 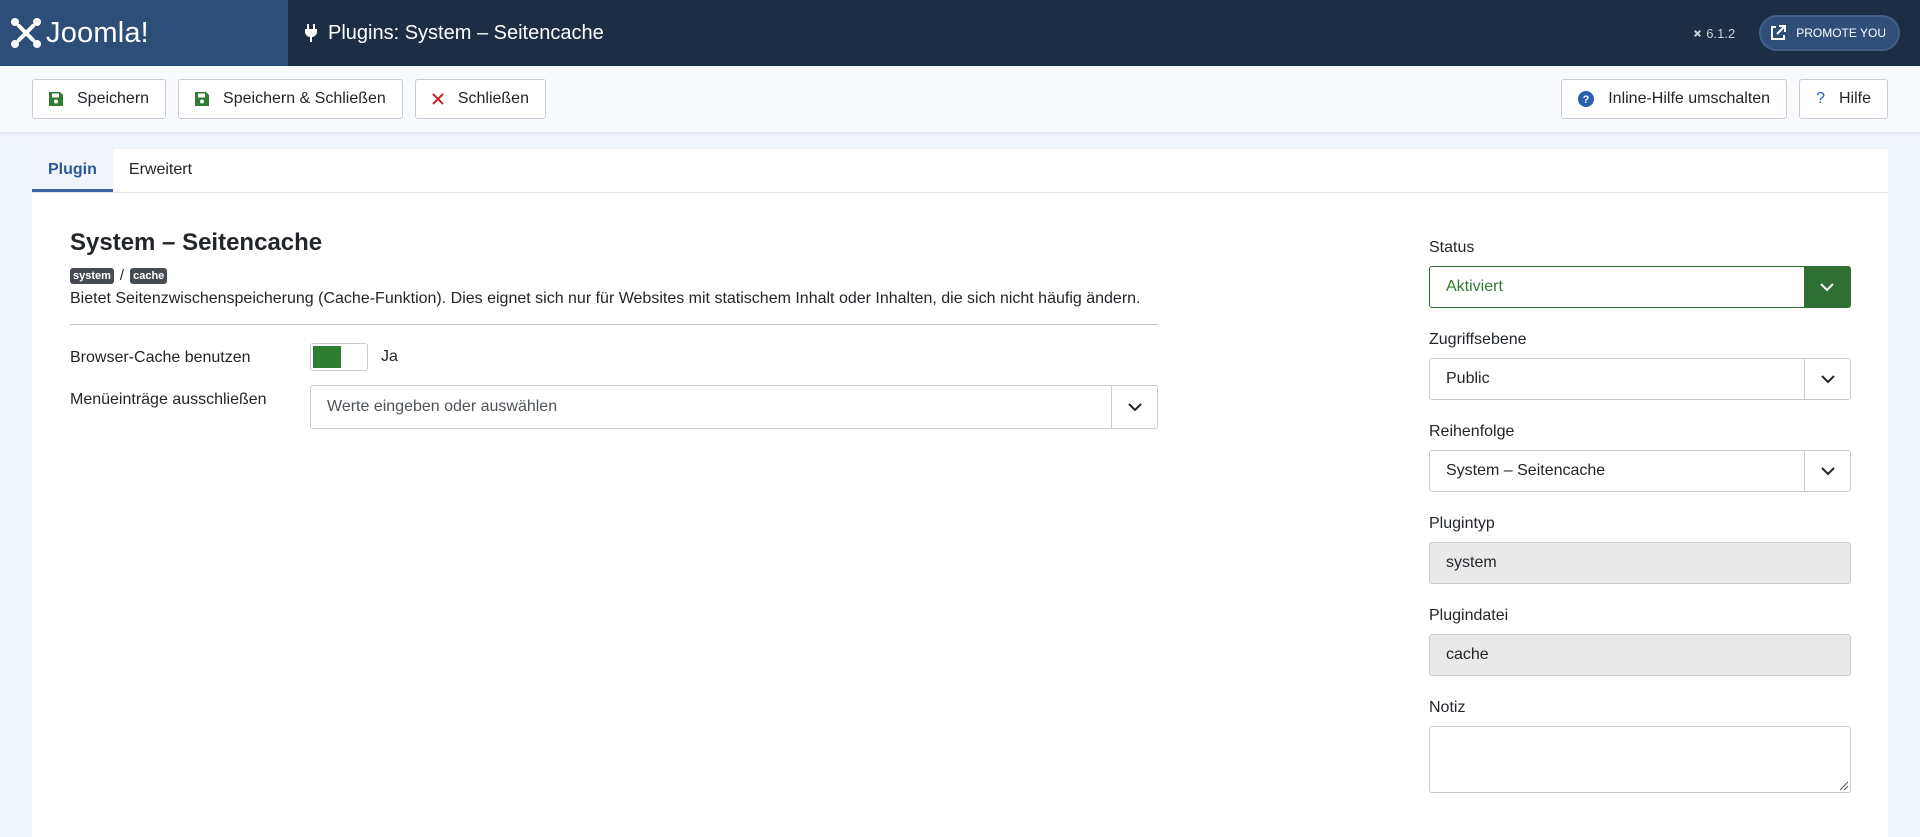 I want to click on toggle-switch, so click(x=339, y=357).